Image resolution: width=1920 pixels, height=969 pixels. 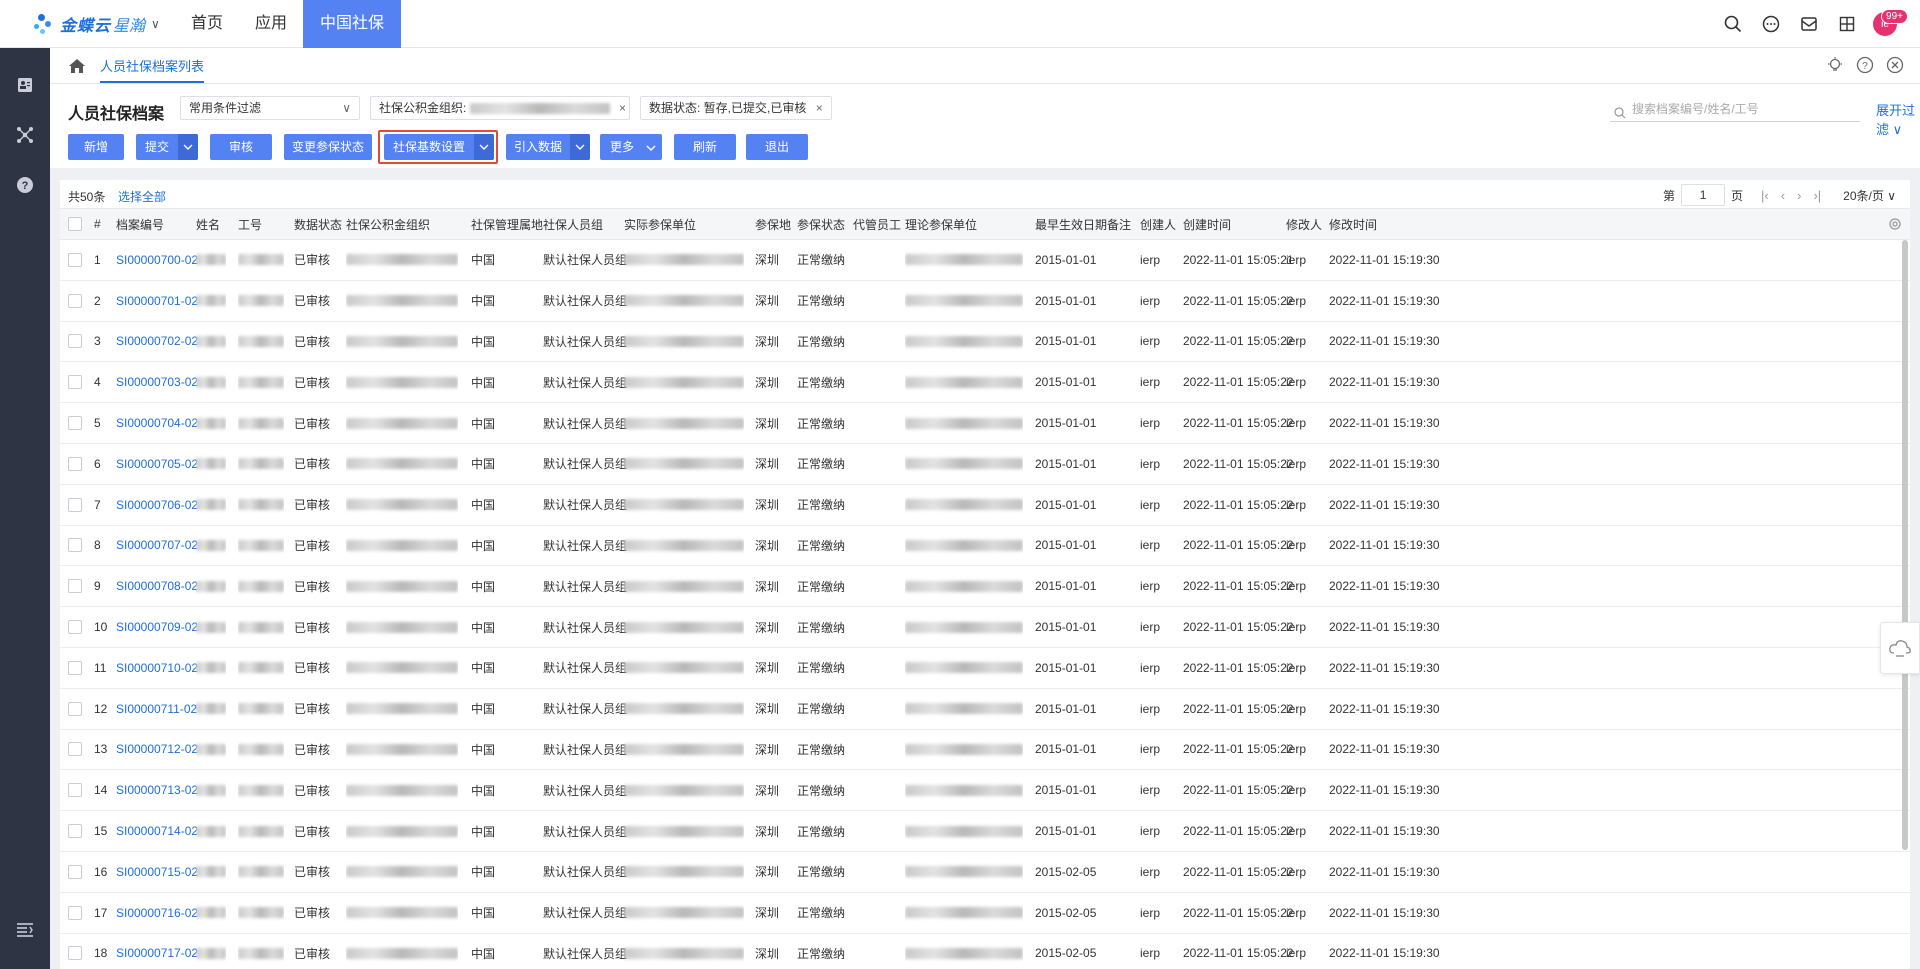 I want to click on cell-code: SI00000710-02, so click(x=157, y=668).